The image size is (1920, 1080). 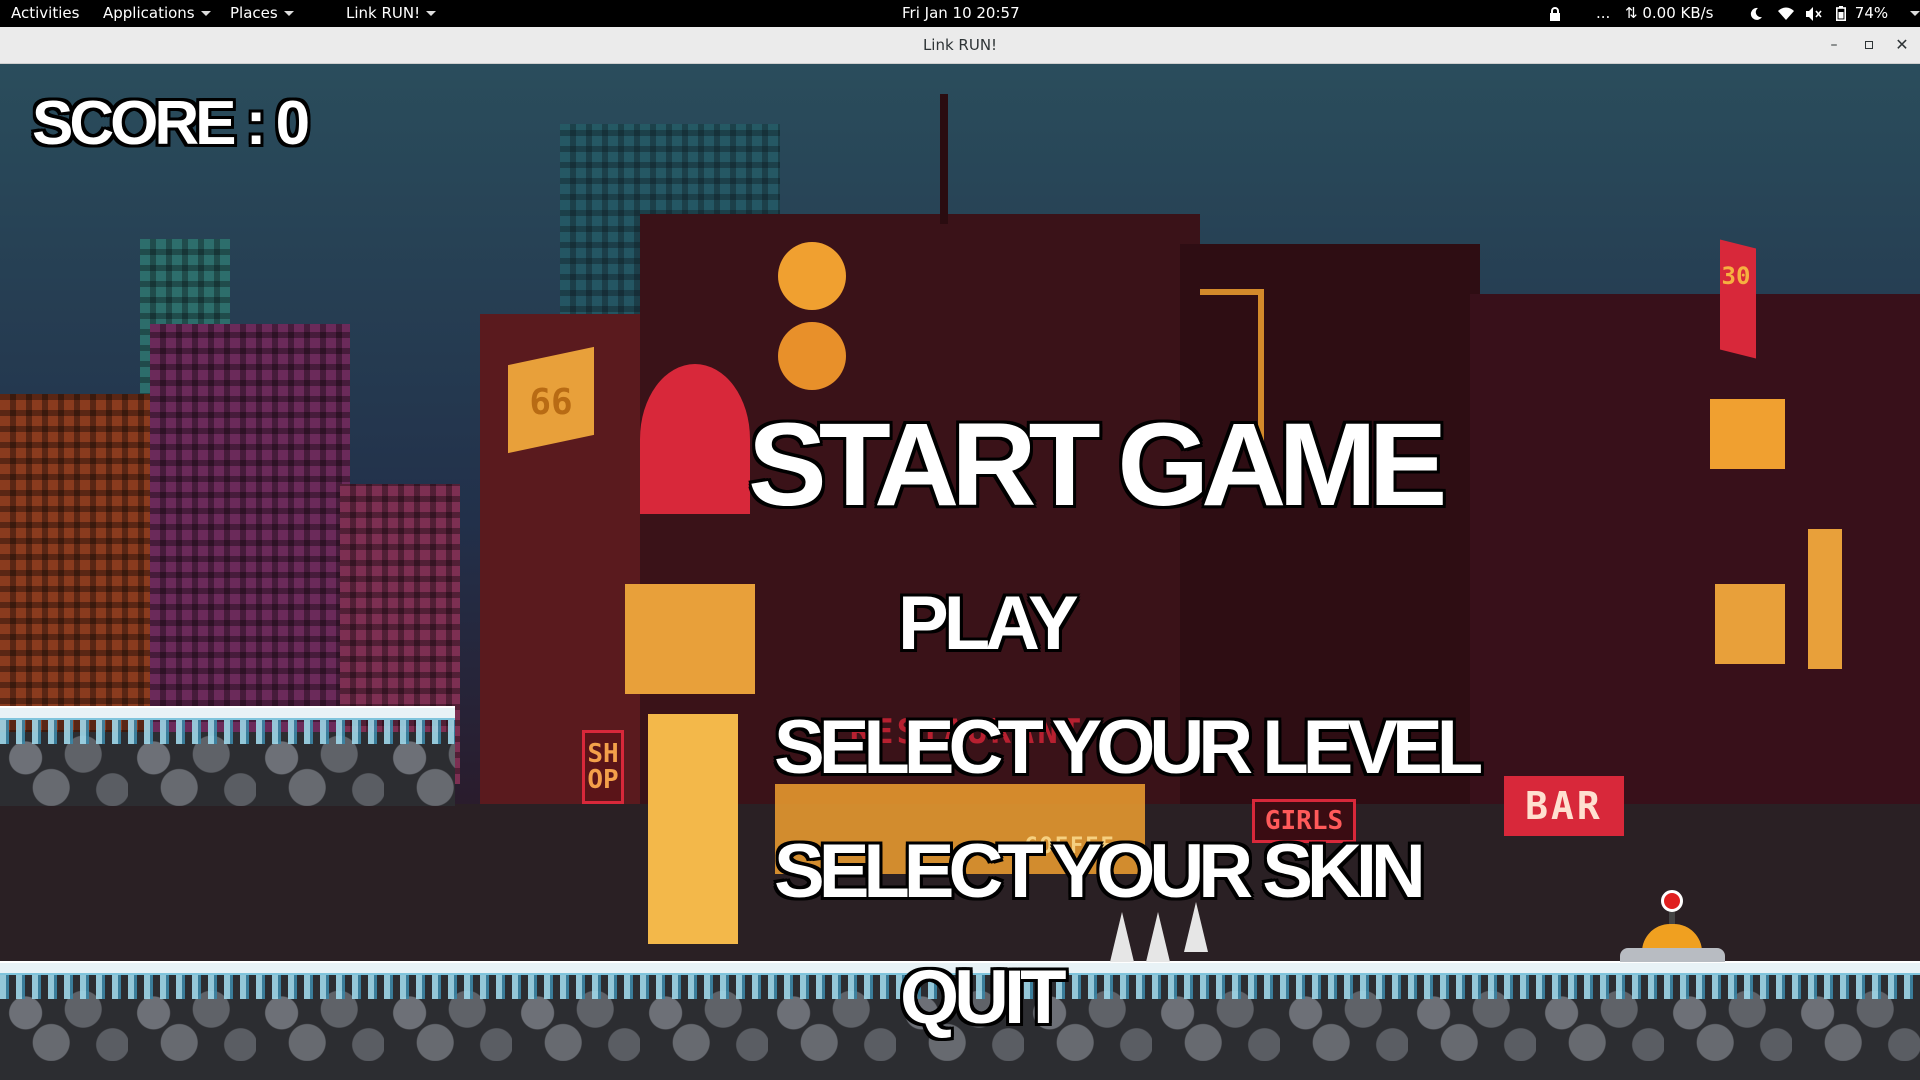 I want to click on minimize-button: –, so click(x=1834, y=45).